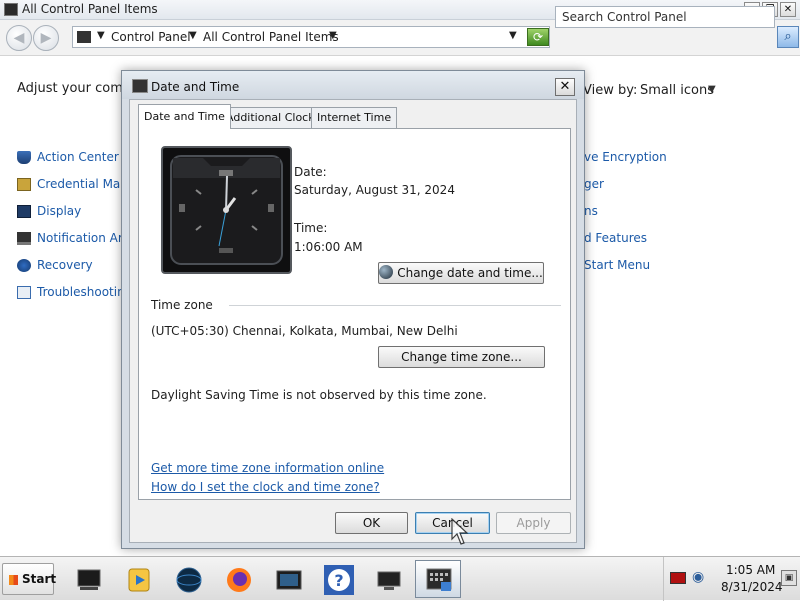 The height and width of the screenshot is (601, 800). What do you see at coordinates (39, 579) in the screenshot?
I see `start-label: Start` at bounding box center [39, 579].